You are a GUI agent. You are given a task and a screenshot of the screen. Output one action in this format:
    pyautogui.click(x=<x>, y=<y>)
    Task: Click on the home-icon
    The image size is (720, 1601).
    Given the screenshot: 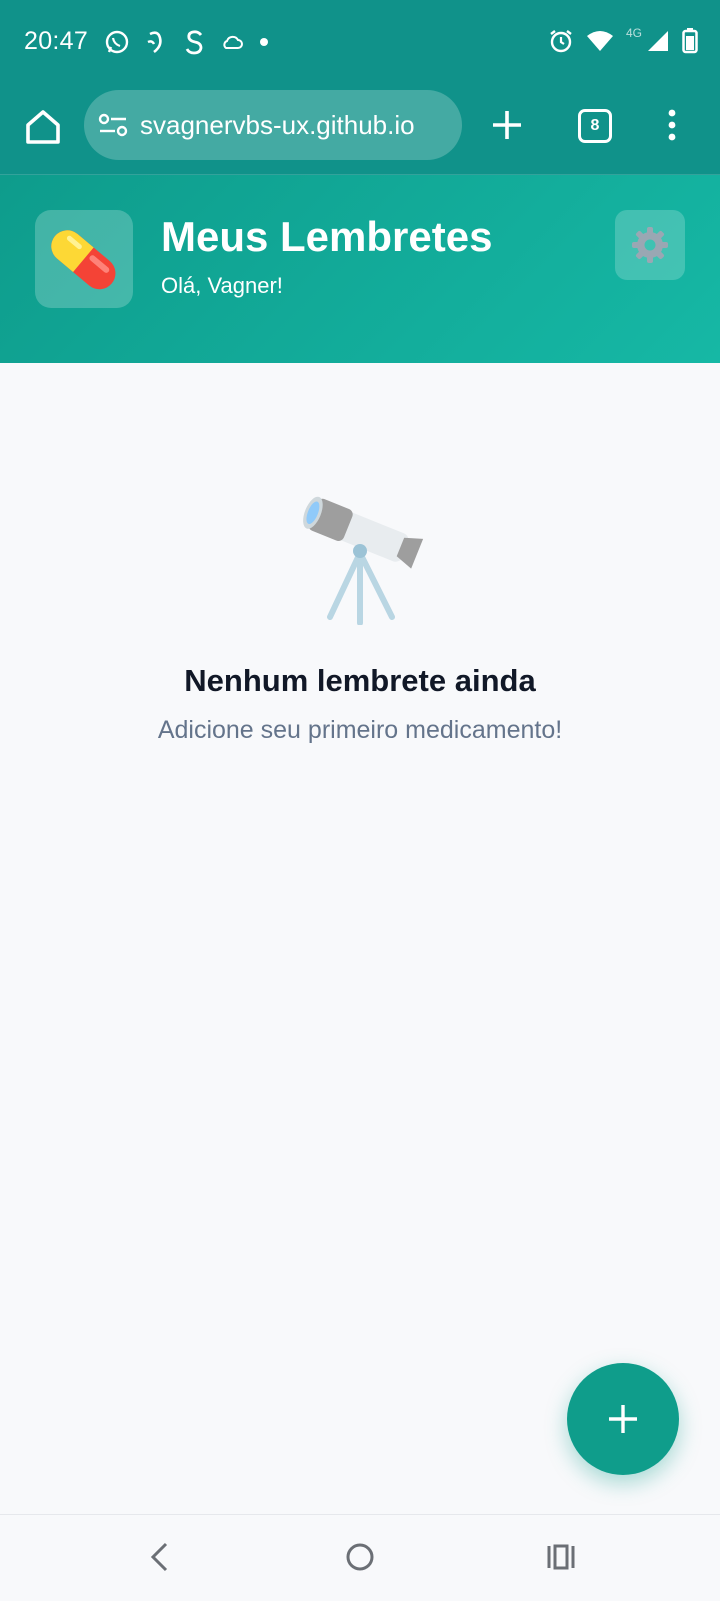 What is the action you would take?
    pyautogui.click(x=43, y=127)
    